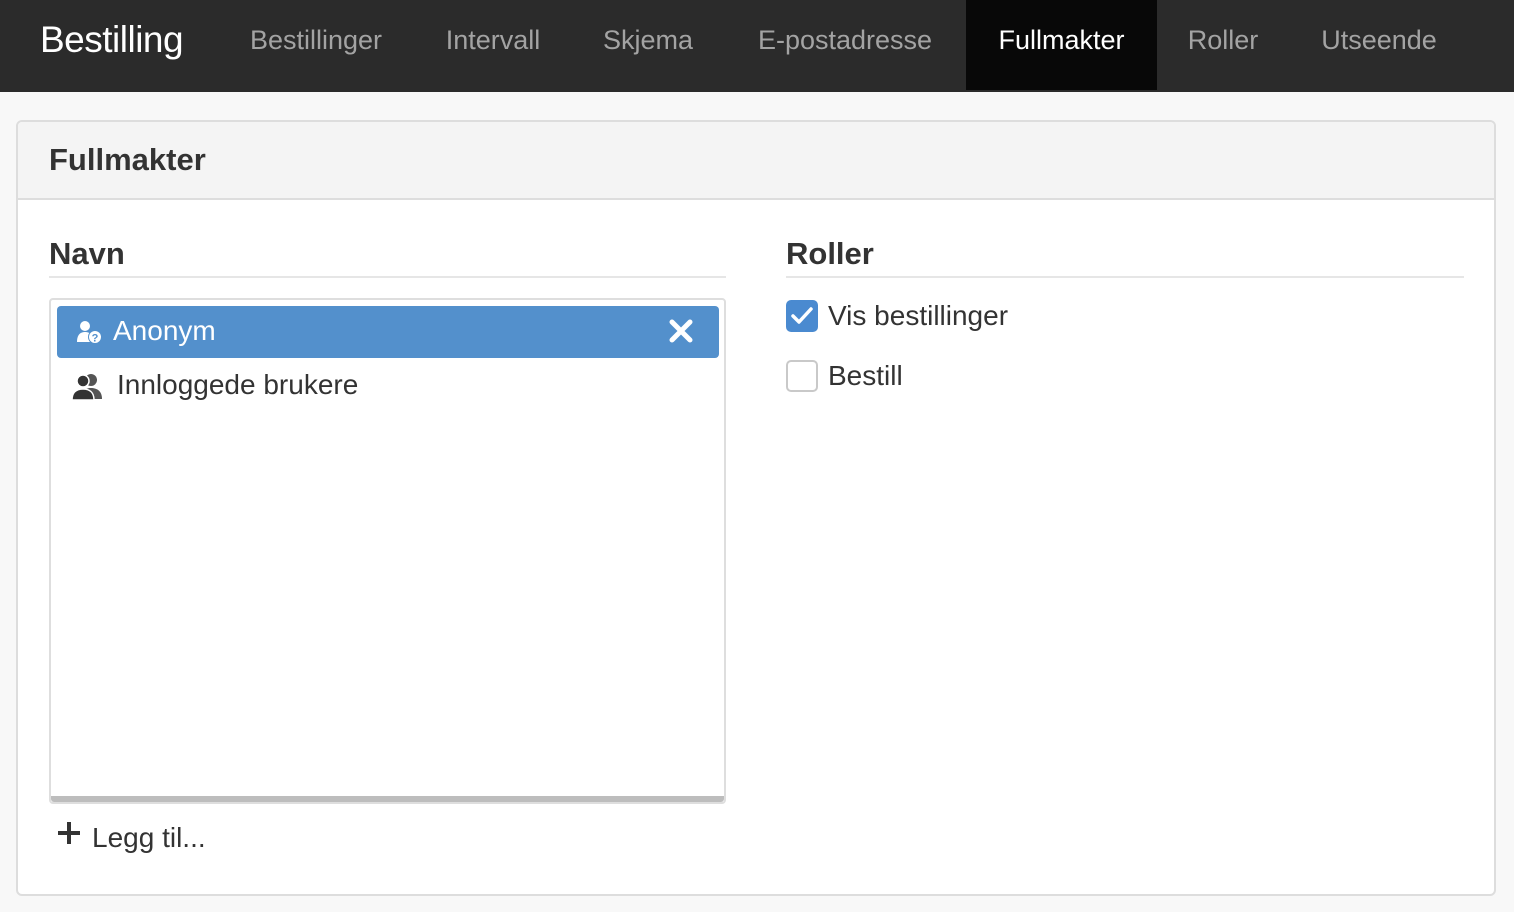 The height and width of the screenshot is (912, 1514). What do you see at coordinates (387, 277) in the screenshot?
I see `names-divider` at bounding box center [387, 277].